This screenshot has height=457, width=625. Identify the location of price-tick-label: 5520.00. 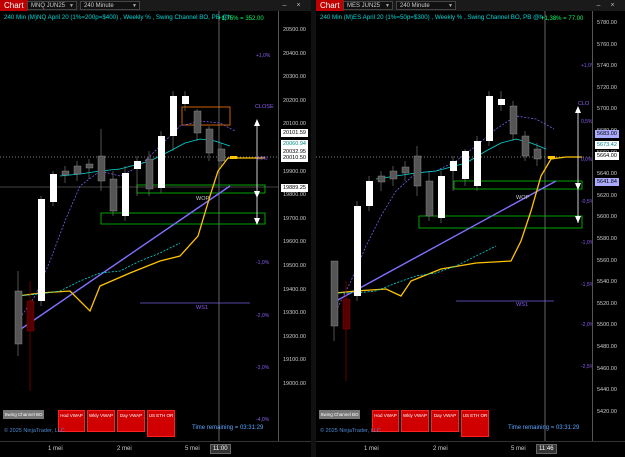
(607, 303).